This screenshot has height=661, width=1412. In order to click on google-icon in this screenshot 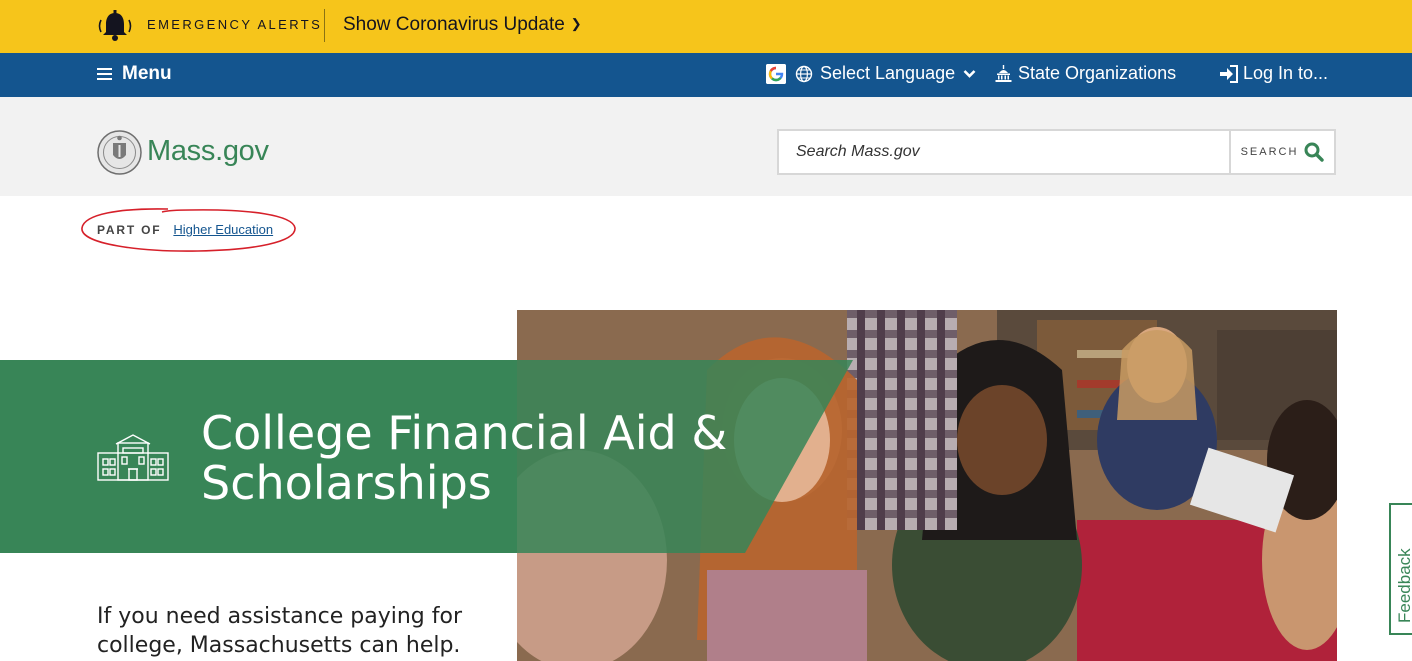, I will do `click(776, 73)`.